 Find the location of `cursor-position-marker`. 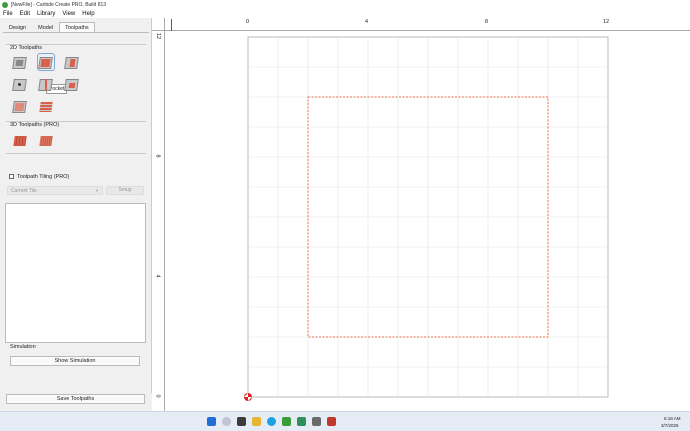

cursor-position-marker is located at coordinates (171, 25).